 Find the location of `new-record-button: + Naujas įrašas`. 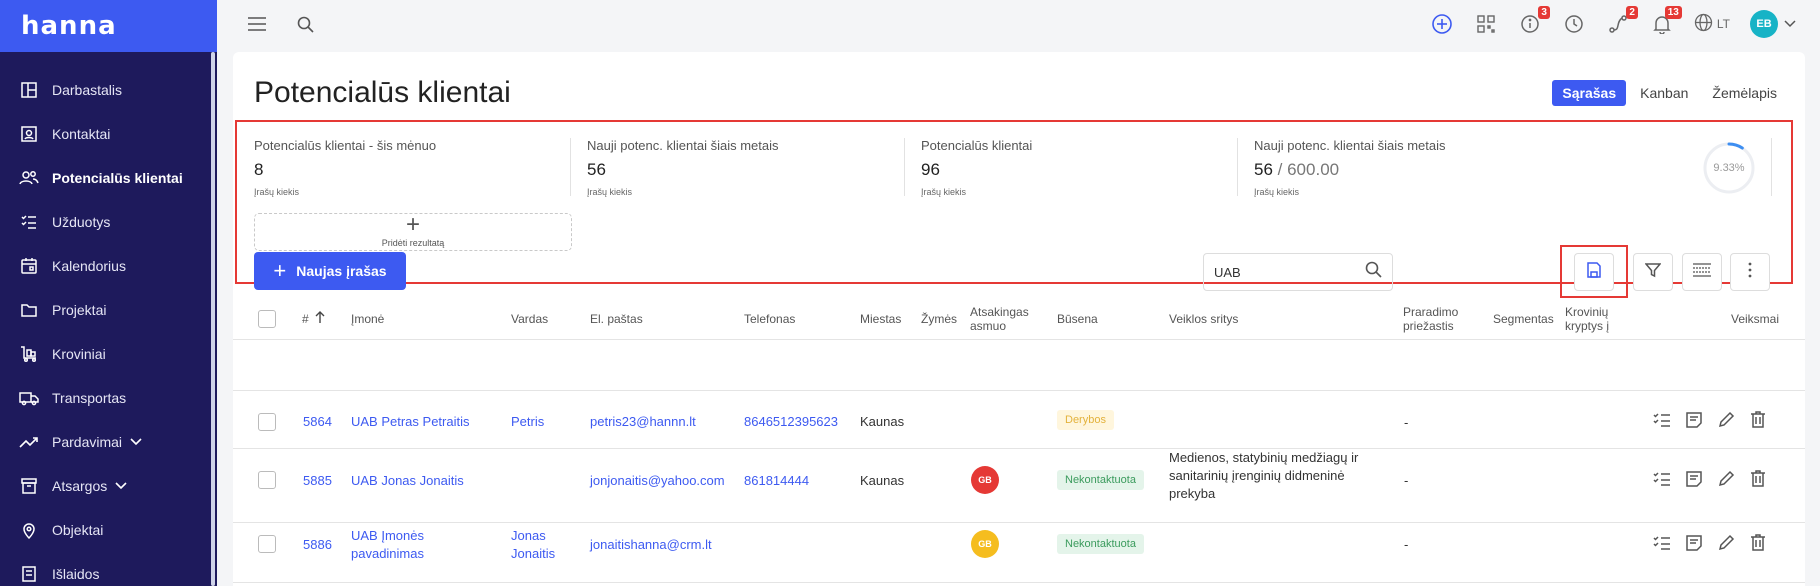

new-record-button: + Naujas įrašas is located at coordinates (330, 271).